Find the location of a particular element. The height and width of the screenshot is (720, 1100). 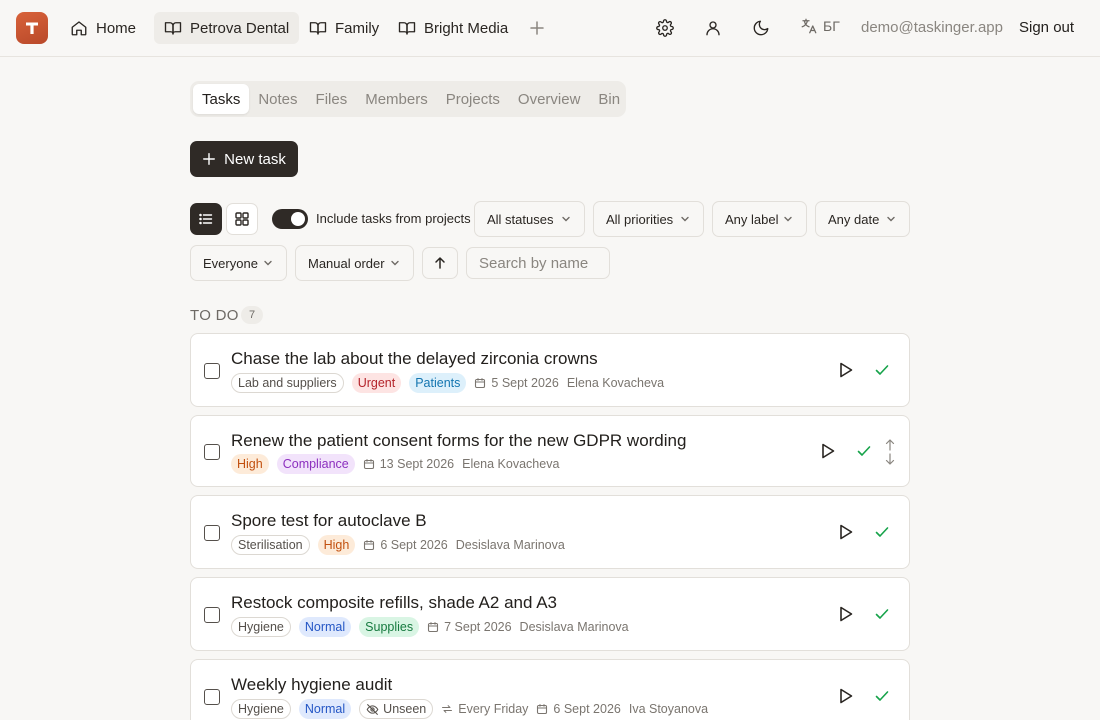

task-title: Spore test for autoclave B is located at coordinates (329, 521).